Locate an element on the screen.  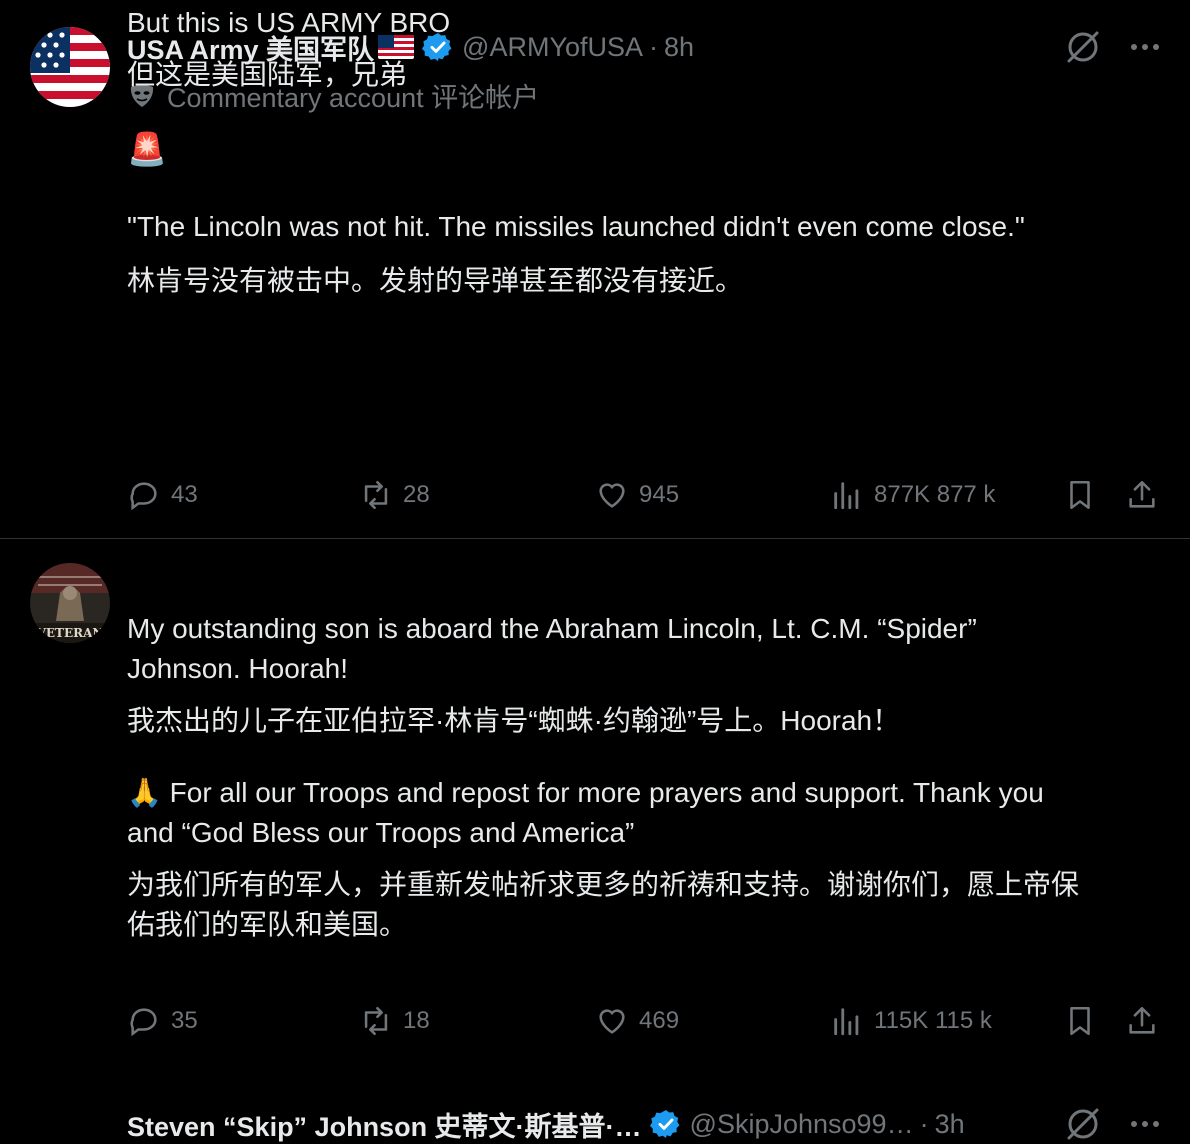
verified-badge-icon is located at coordinates (665, 1124).